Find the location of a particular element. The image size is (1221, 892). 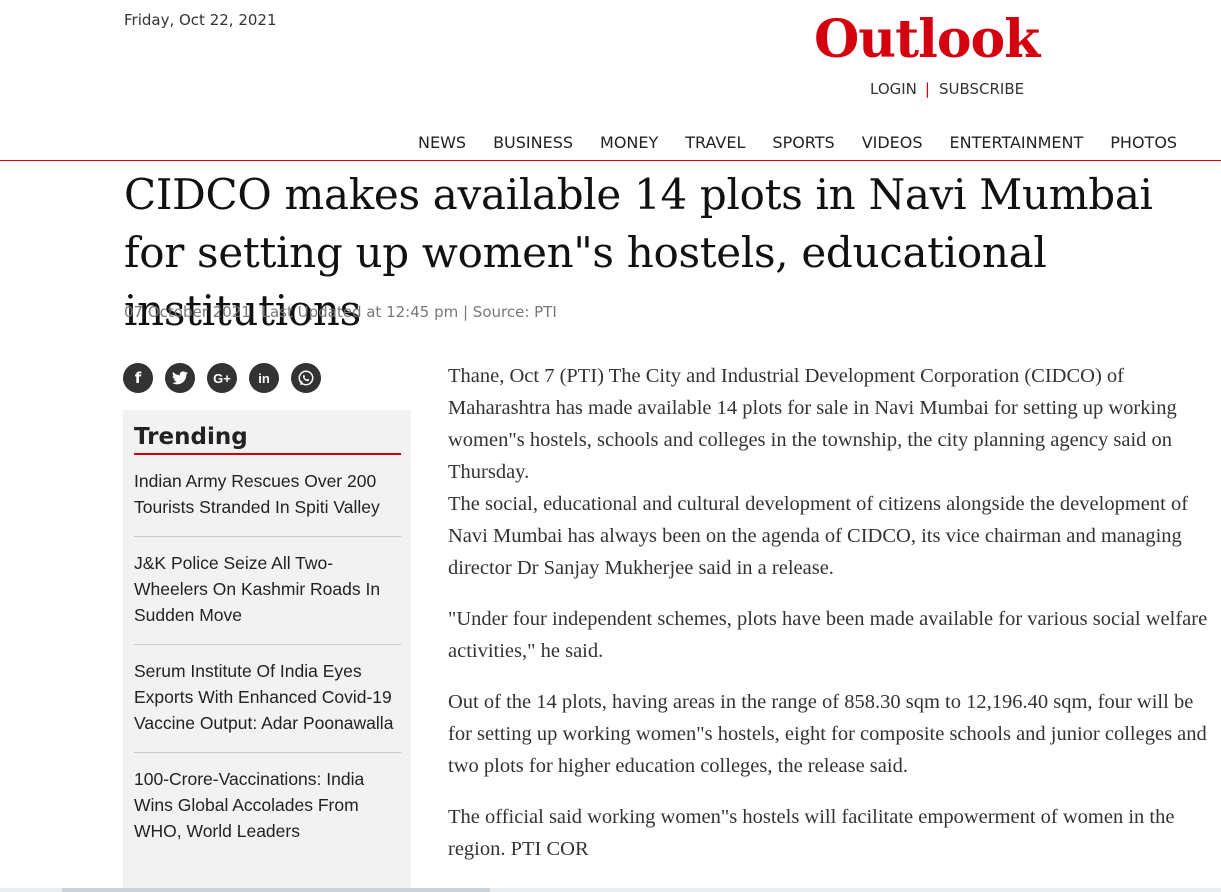

publish-date: 07 October 2021 is located at coordinates (187, 312).